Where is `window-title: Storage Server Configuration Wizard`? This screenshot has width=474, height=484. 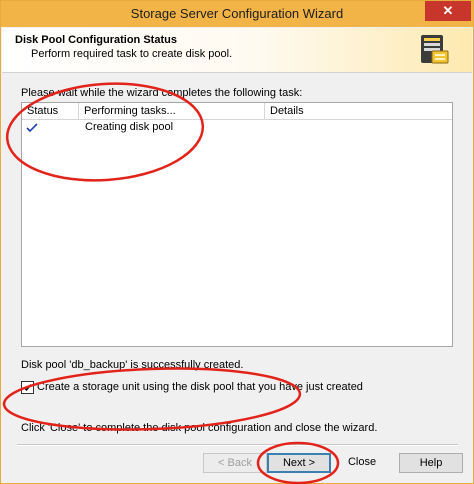 window-title: Storage Server Configuration Wizard is located at coordinates (237, 13).